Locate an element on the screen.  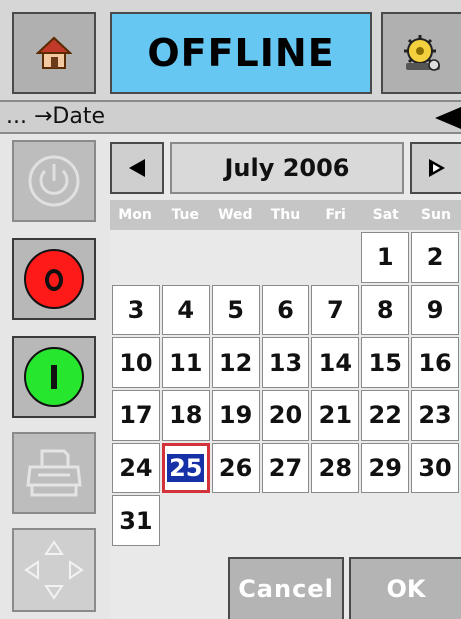
day-number: 28 is located at coordinates (335, 467).